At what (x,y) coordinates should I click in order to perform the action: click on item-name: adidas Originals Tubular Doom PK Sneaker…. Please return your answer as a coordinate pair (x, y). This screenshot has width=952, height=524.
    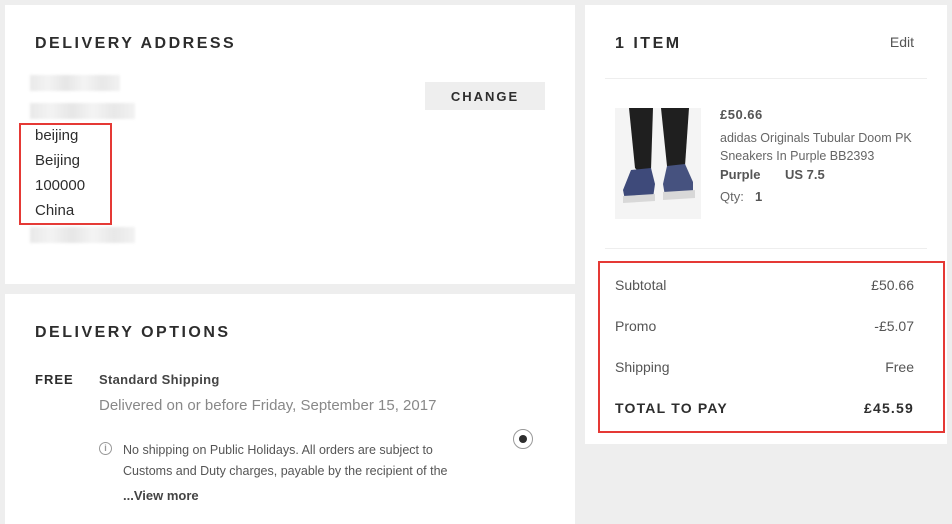
    Looking at the image, I should click on (820, 147).